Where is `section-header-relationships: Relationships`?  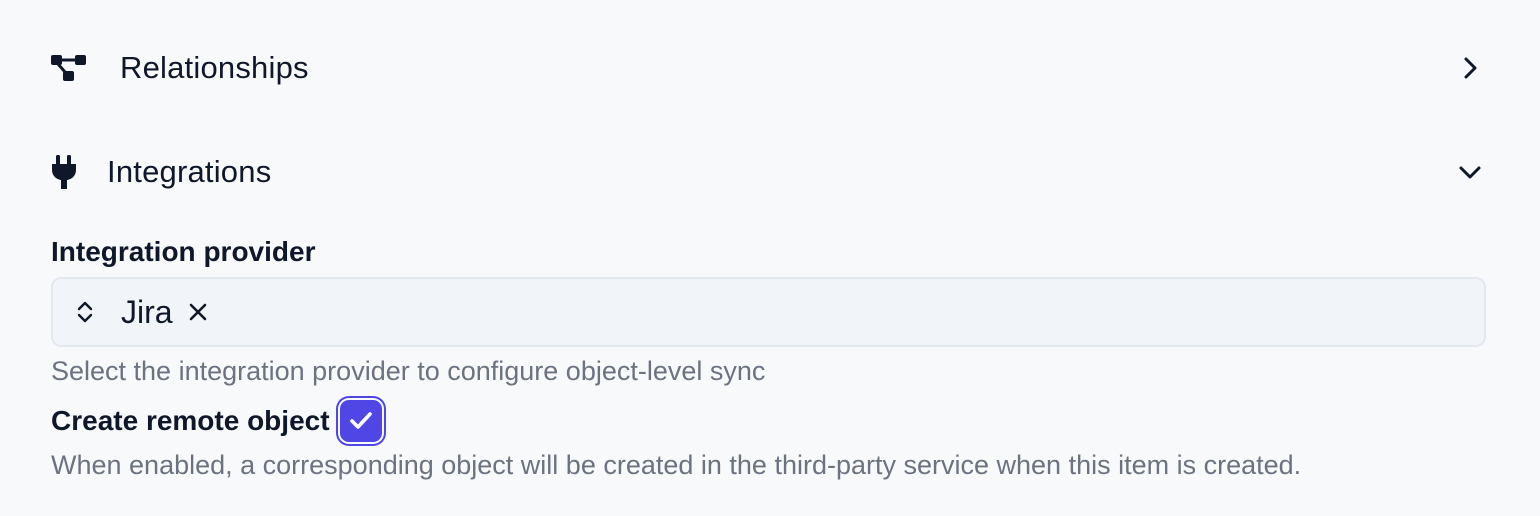
section-header-relationships: Relationships is located at coordinates (768, 68).